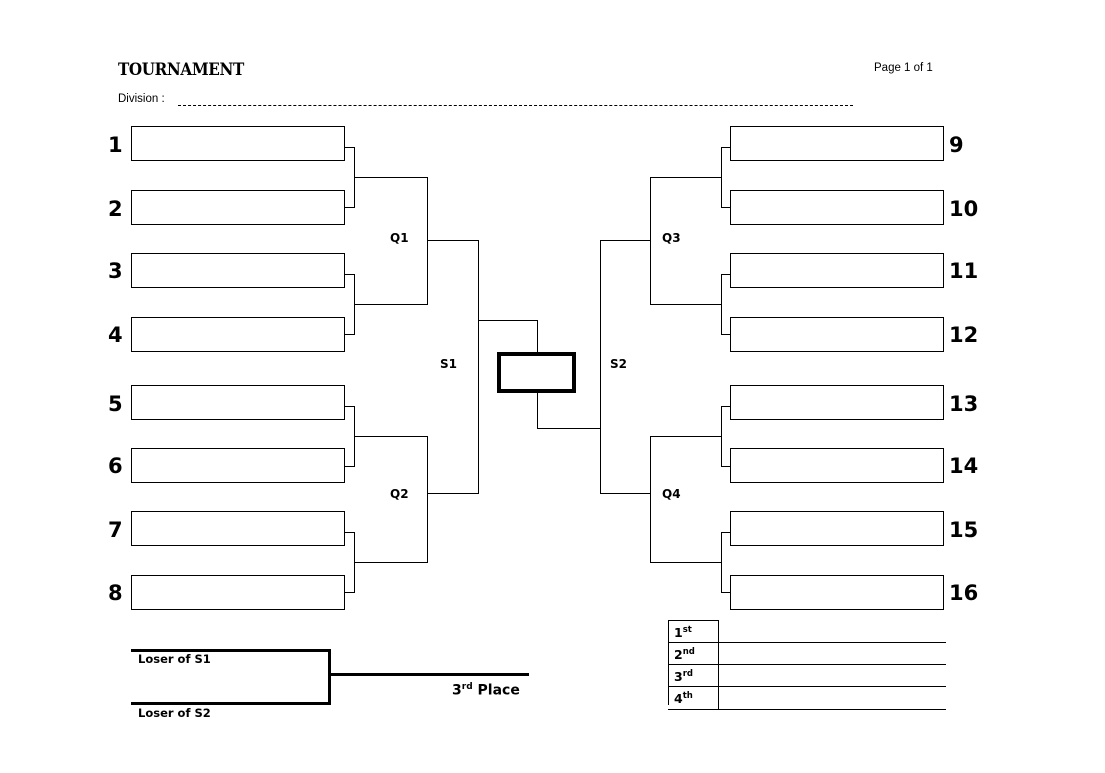 The image size is (1105, 773). Describe the element at coordinates (399, 494) in the screenshot. I see `round-label-q2: Q2` at that location.